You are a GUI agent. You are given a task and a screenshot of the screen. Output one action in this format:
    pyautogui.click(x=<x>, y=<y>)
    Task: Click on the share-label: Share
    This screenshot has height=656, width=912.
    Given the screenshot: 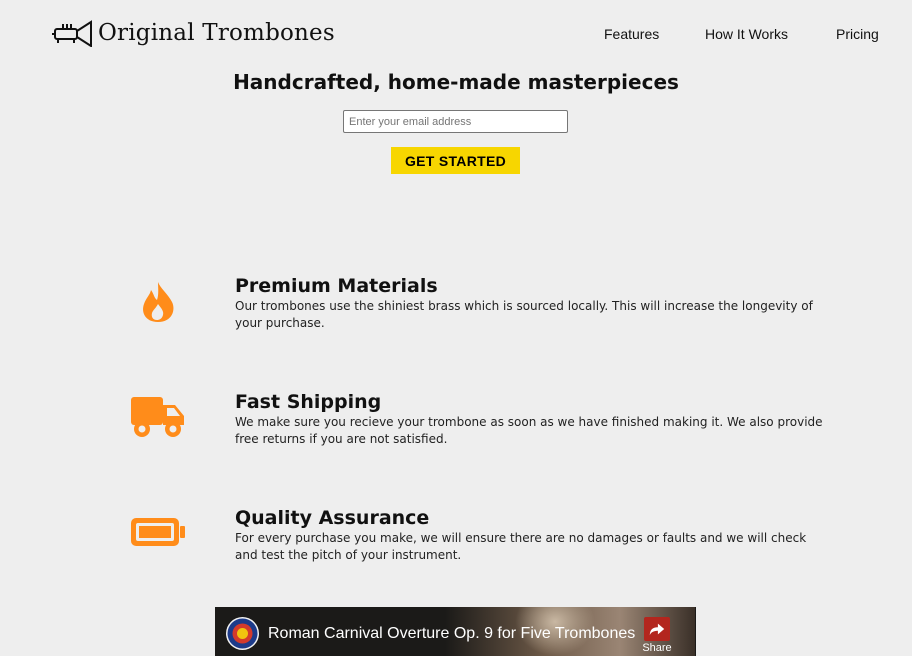 What is the action you would take?
    pyautogui.click(x=657, y=648)
    